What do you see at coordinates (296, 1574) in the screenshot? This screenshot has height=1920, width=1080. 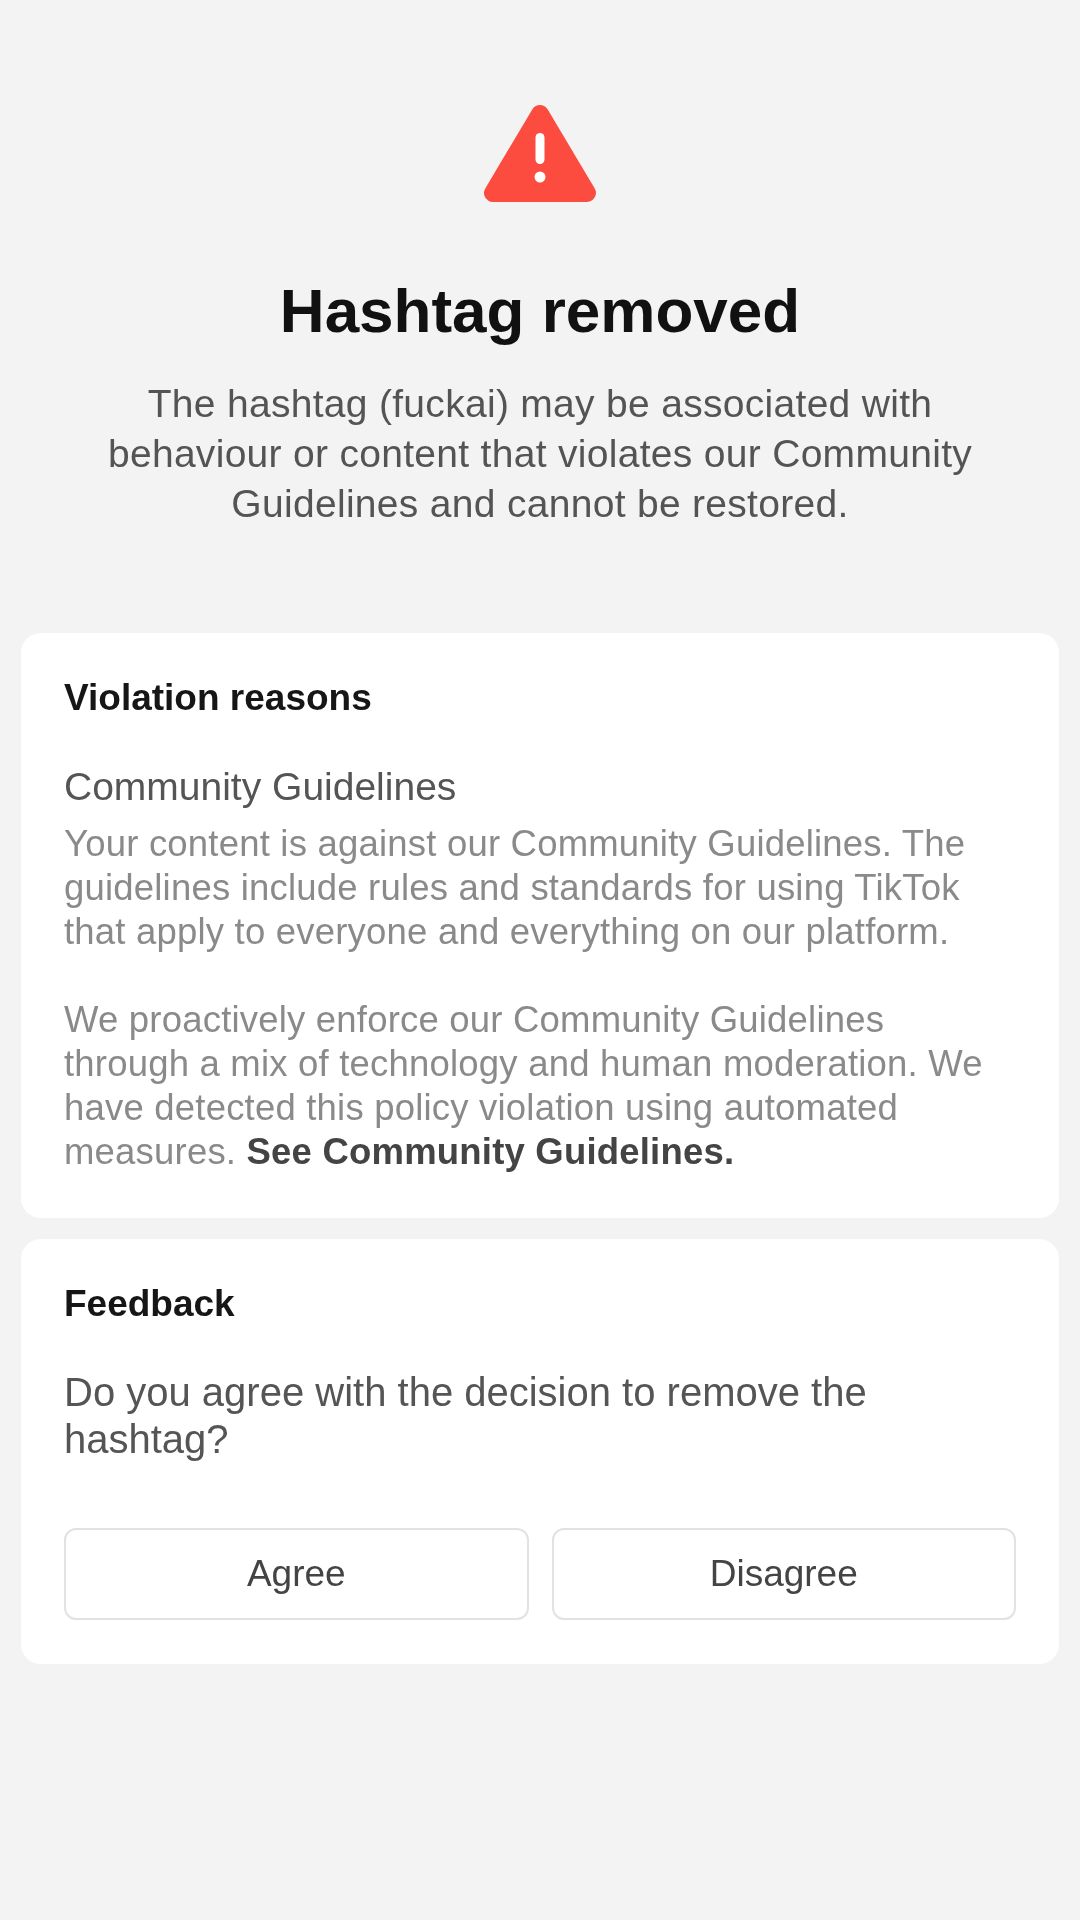 I see `agree-button: Agree` at bounding box center [296, 1574].